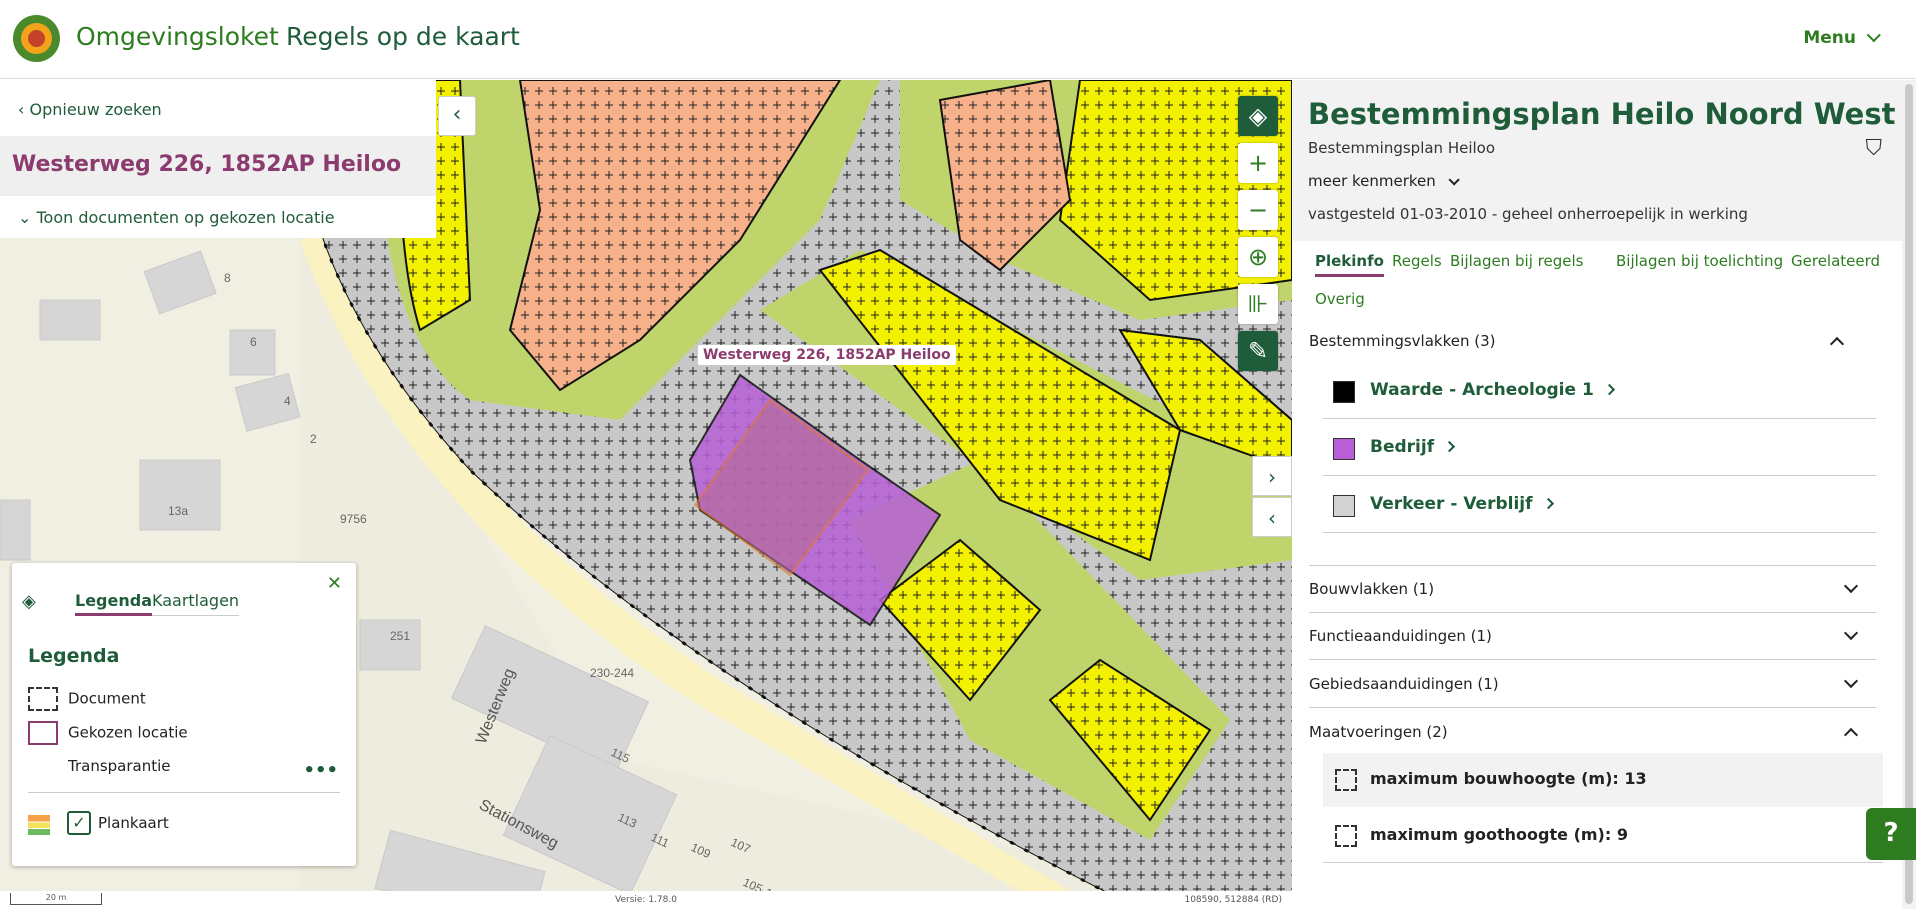  What do you see at coordinates (1258, 257) in the screenshot?
I see `locate-icon: ⊕` at bounding box center [1258, 257].